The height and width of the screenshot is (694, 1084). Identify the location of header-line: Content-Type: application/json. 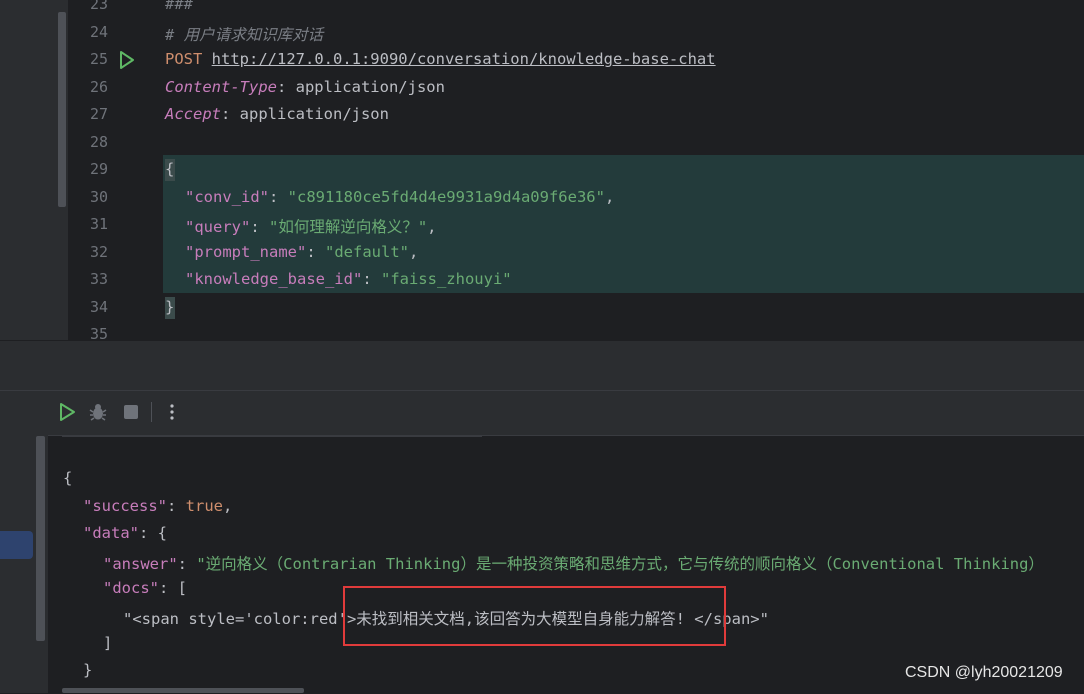
(305, 87).